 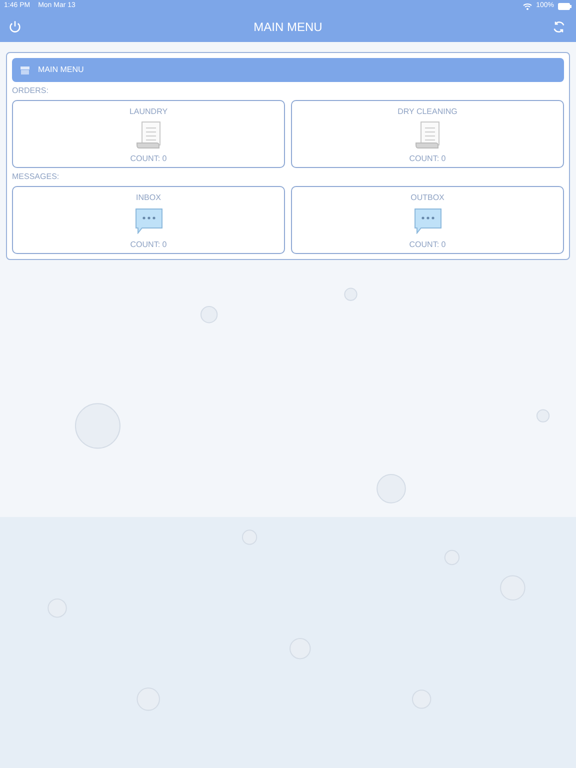 I want to click on menu-tile: INBOX COUNT: 0, so click(x=148, y=220).